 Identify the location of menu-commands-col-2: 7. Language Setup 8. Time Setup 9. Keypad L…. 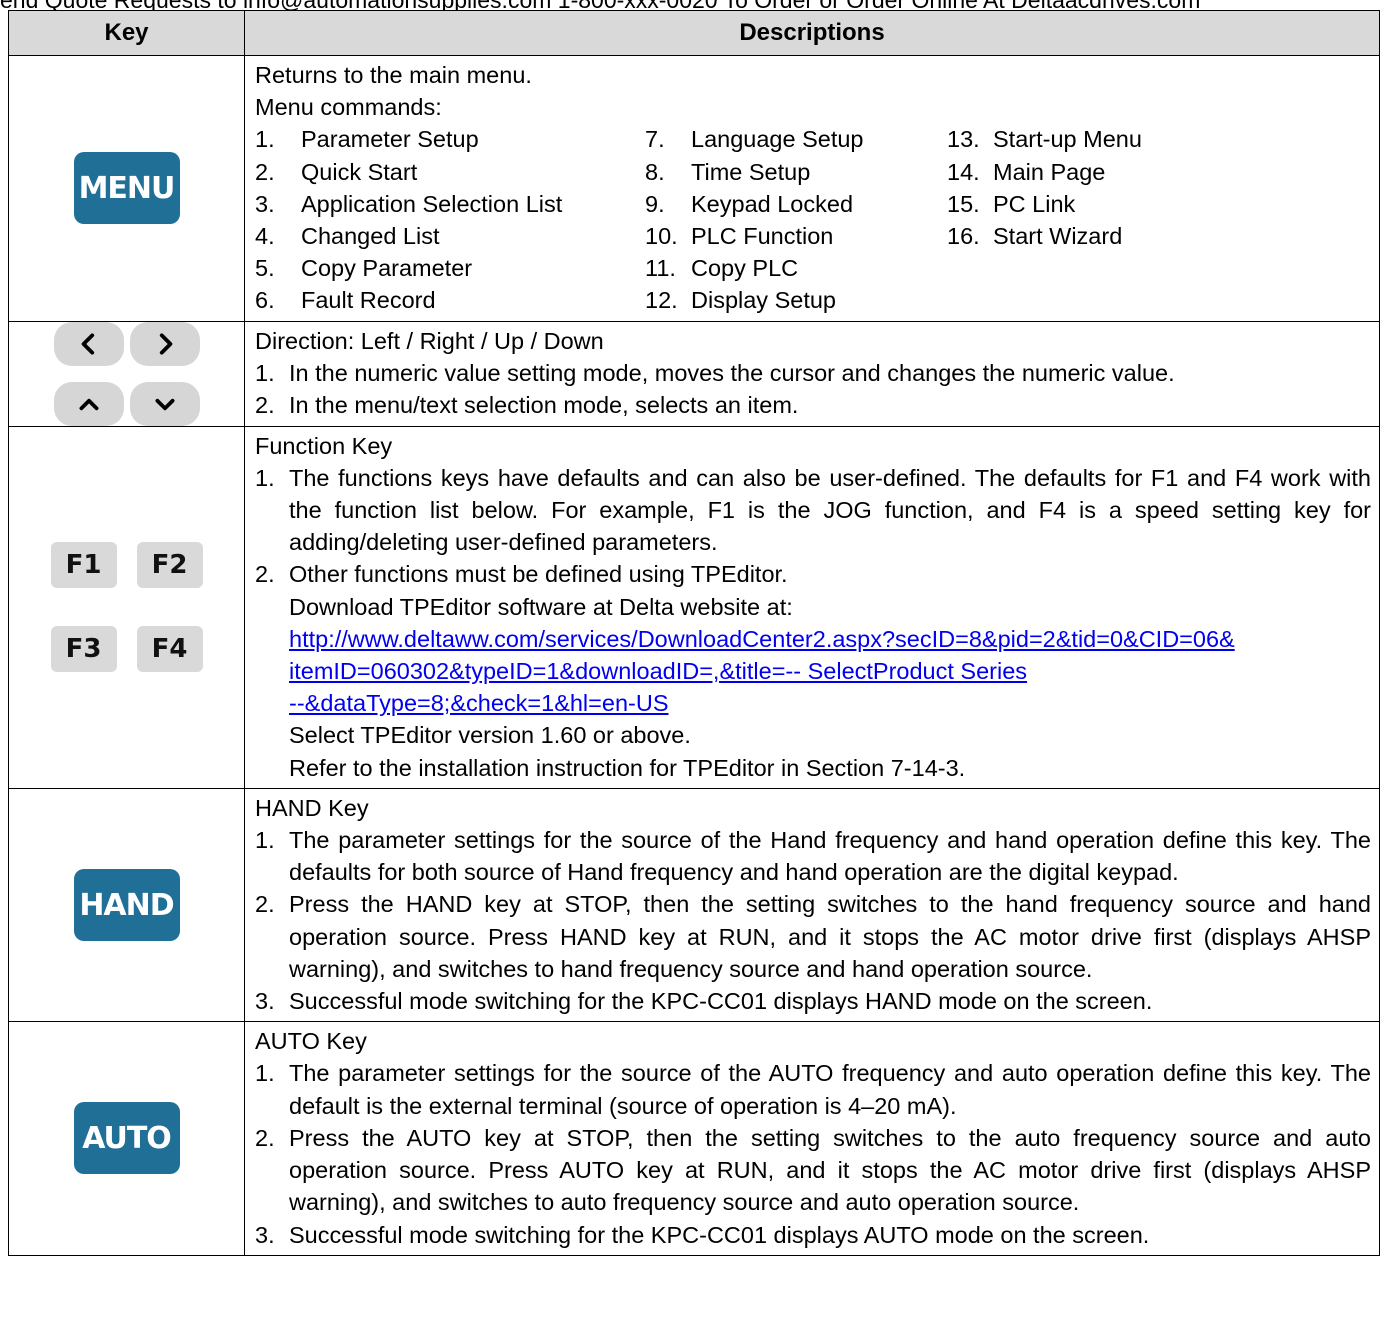
(796, 219).